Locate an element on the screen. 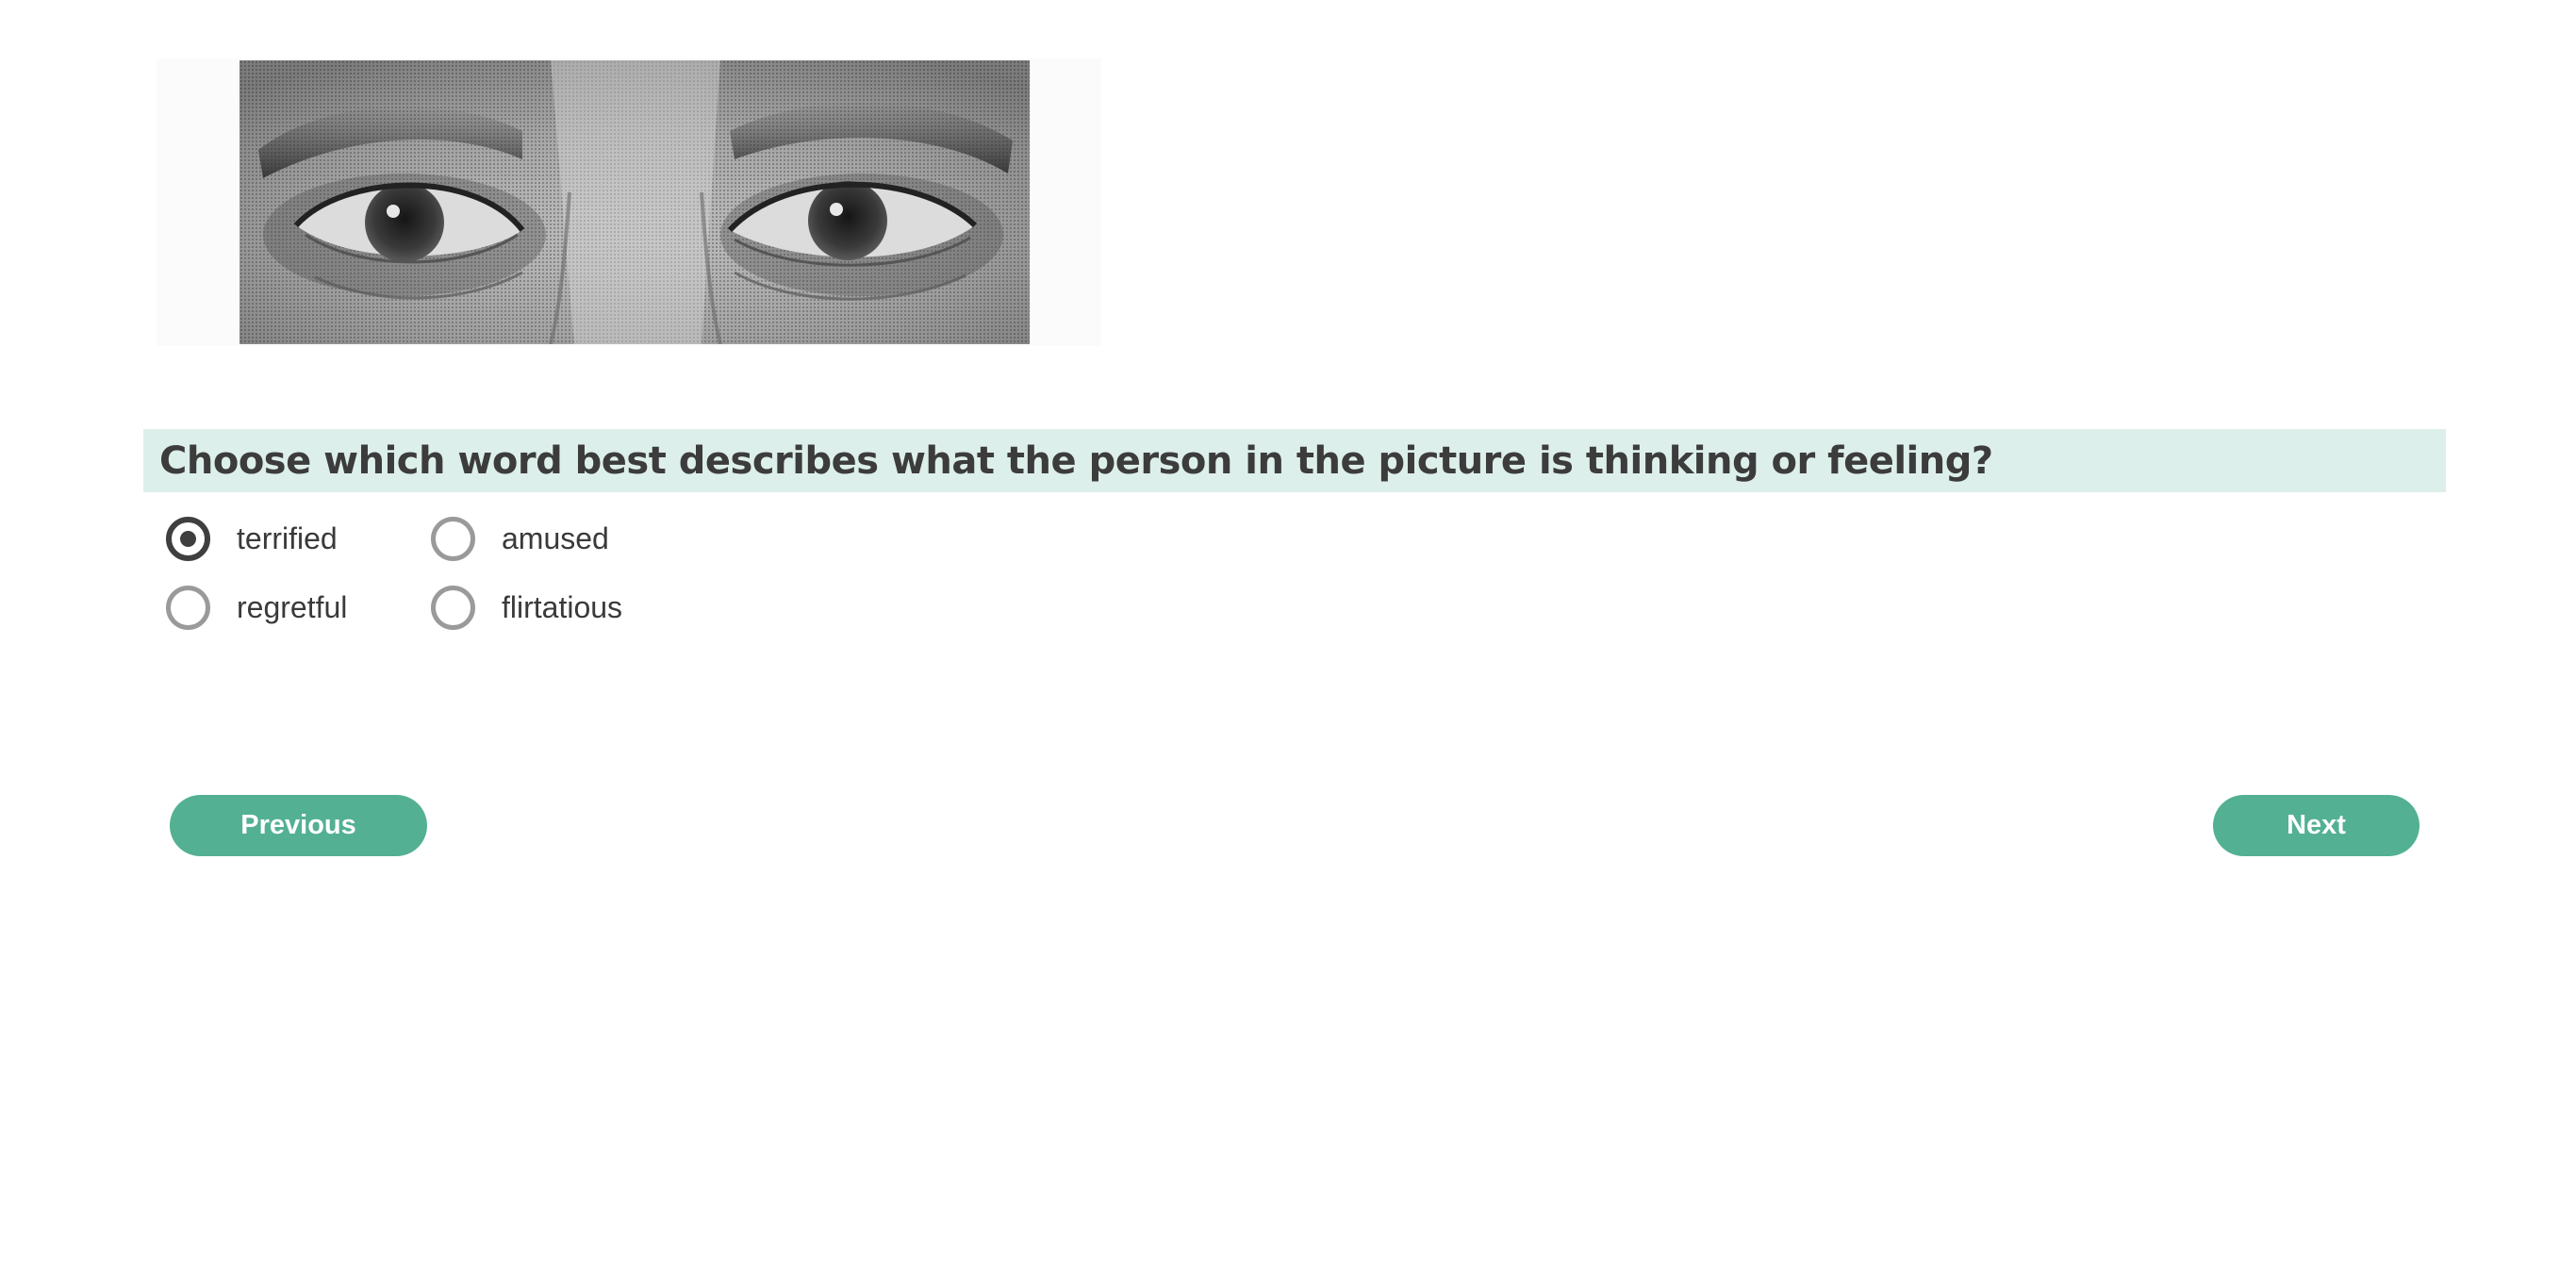 The height and width of the screenshot is (1273, 2576). option-flirtatious: flirtatious is located at coordinates (526, 608).